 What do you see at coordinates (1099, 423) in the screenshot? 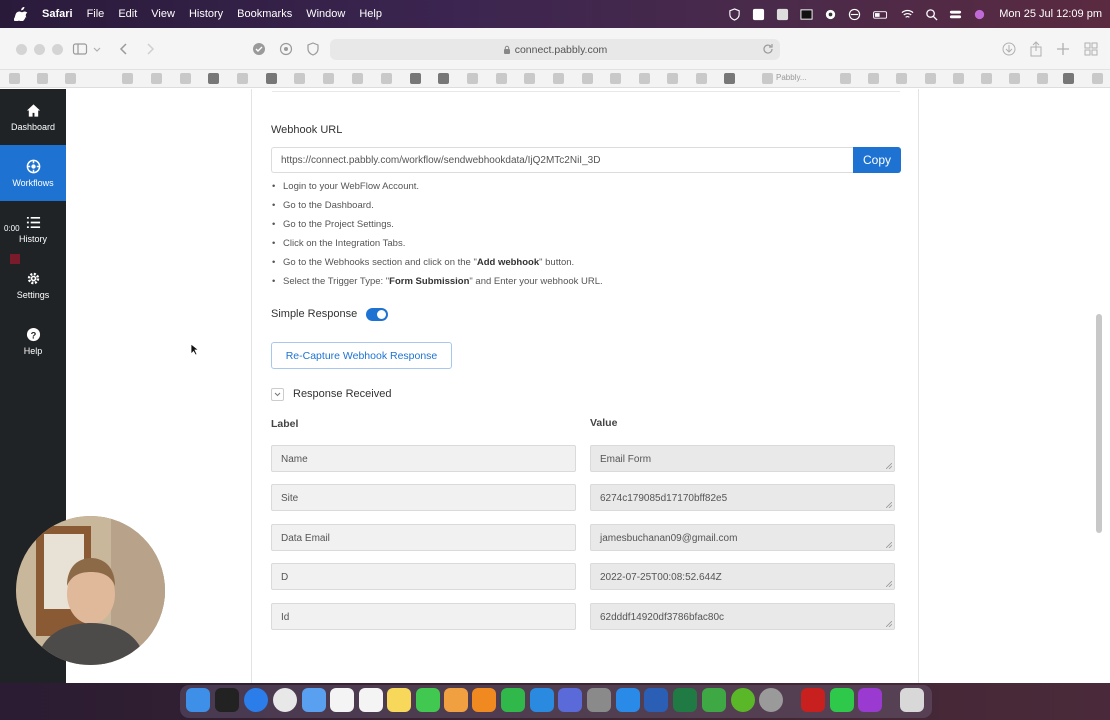
I see `page-scrollbar` at bounding box center [1099, 423].